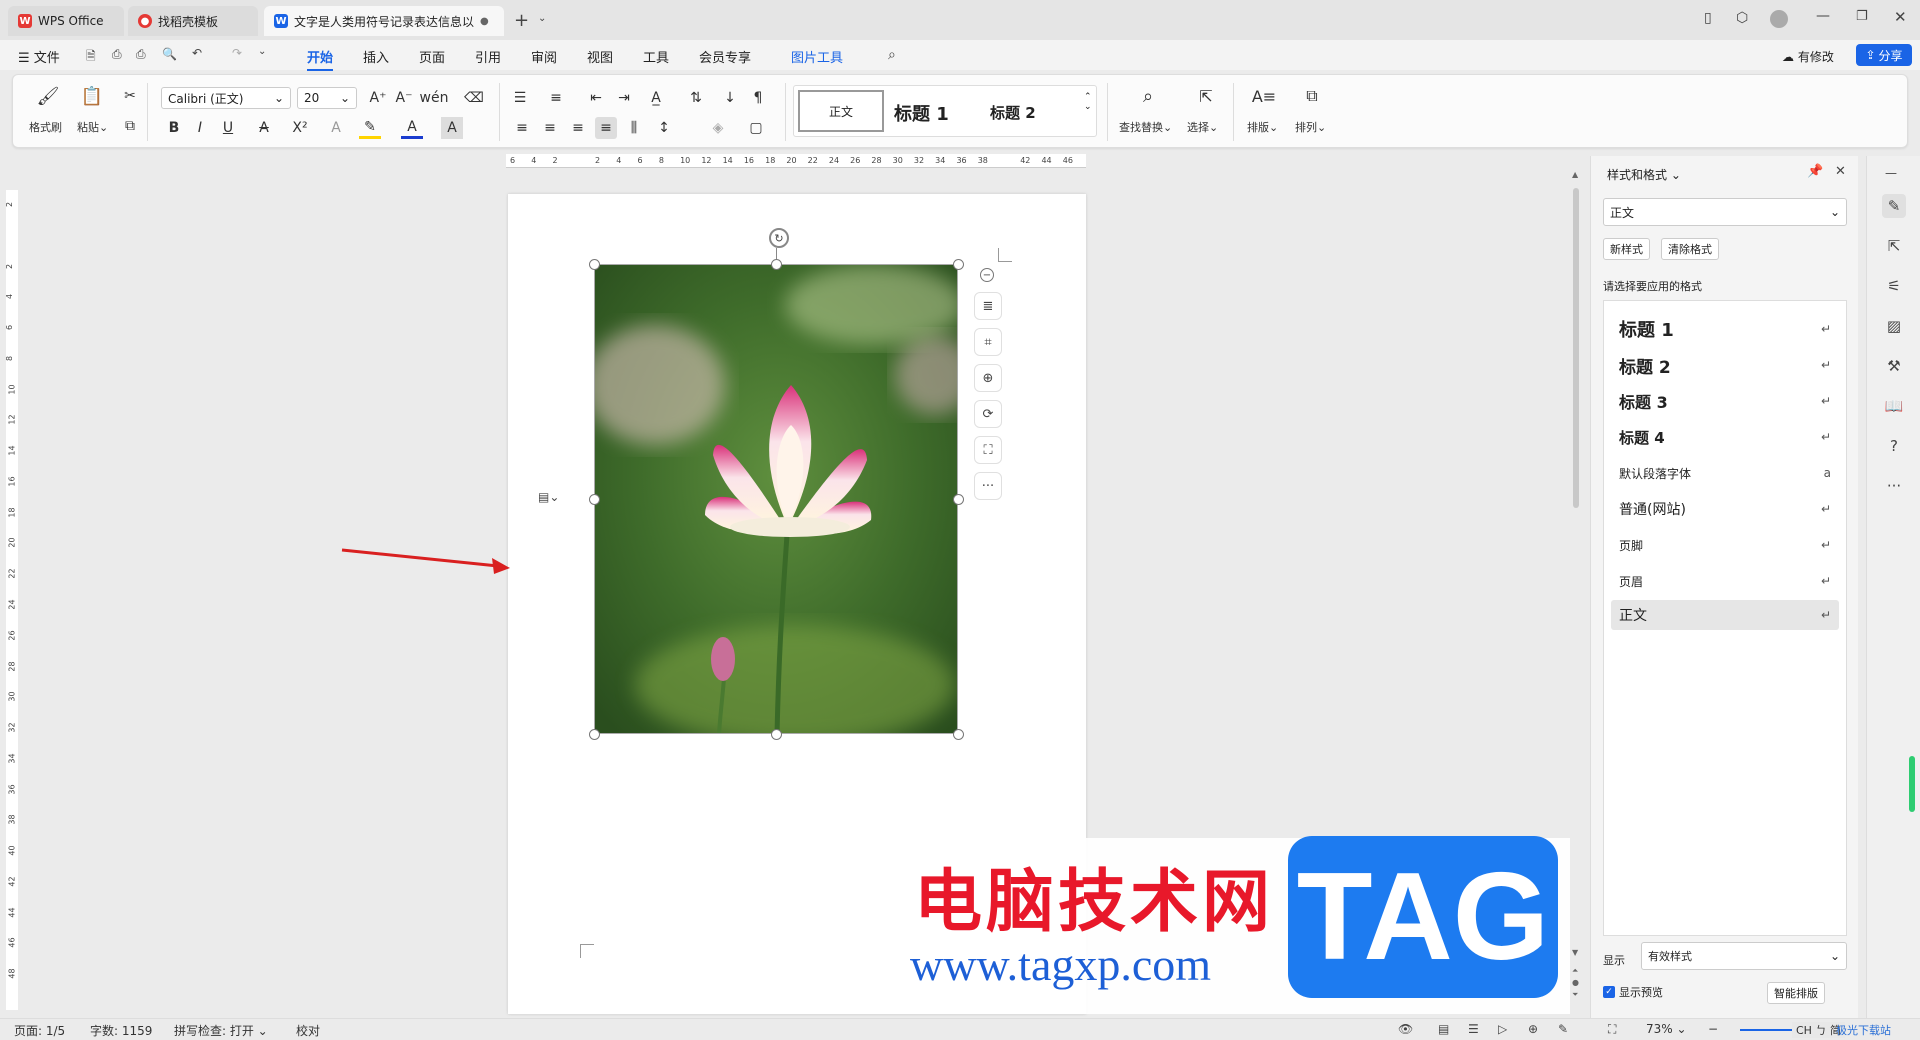 This screenshot has height=1040, width=1920. What do you see at coordinates (556, 98) in the screenshot?
I see `numbered-list-icon: ≡` at bounding box center [556, 98].